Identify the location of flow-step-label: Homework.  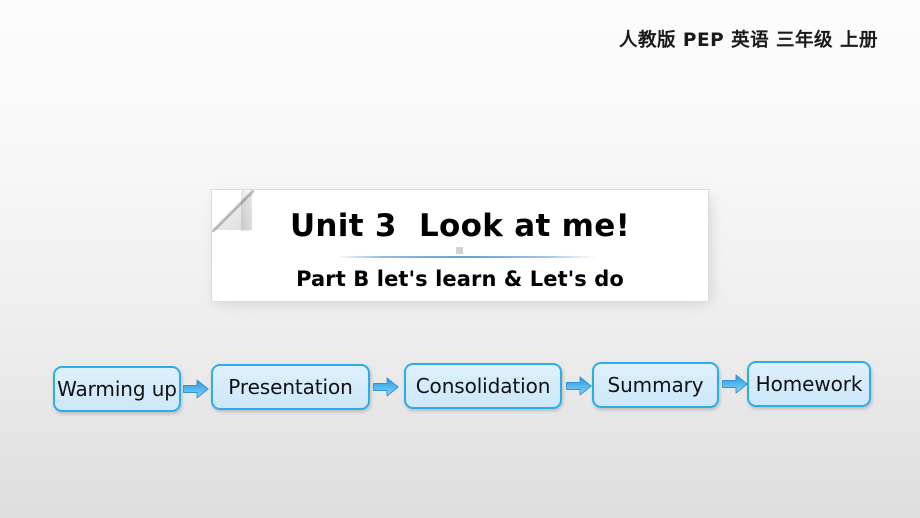
(809, 384).